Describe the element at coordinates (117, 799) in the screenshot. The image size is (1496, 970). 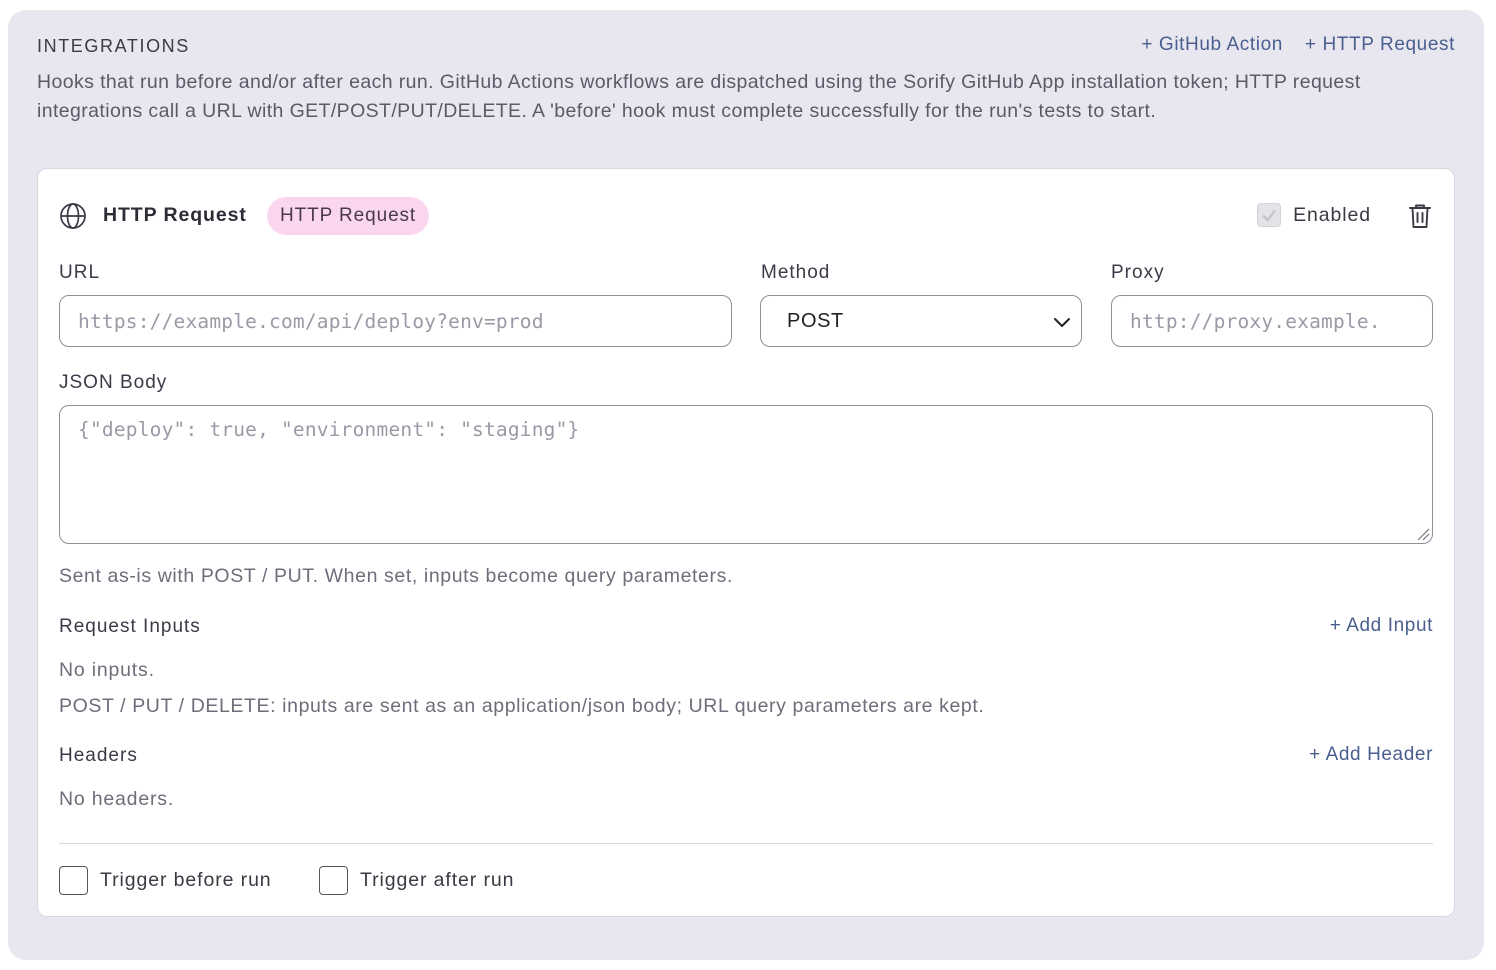
I see `no-headers-text: No headers.` at that location.